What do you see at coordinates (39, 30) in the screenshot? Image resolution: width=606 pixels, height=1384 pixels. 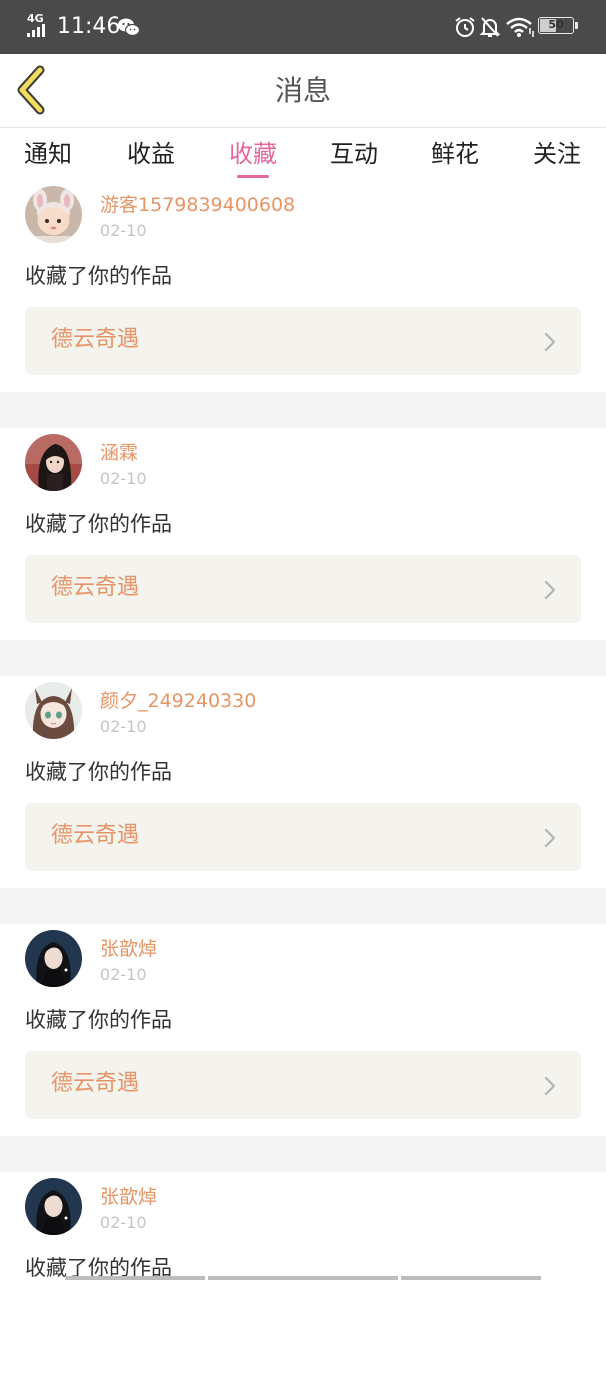 I see `signal-icon` at bounding box center [39, 30].